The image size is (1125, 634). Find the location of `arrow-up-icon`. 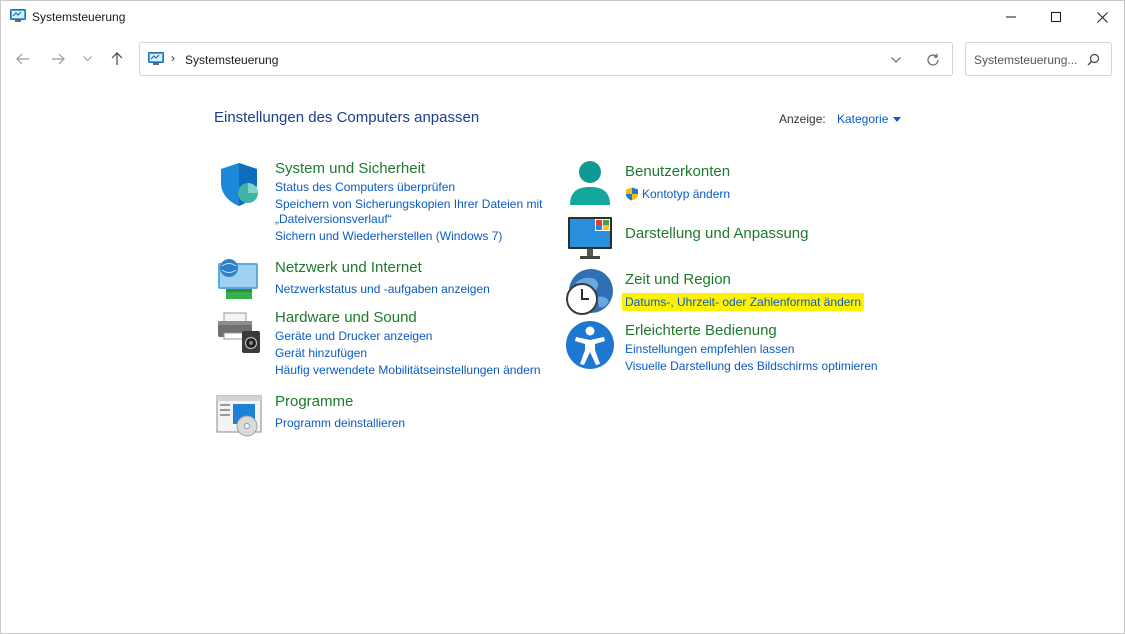

arrow-up-icon is located at coordinates (117, 58).